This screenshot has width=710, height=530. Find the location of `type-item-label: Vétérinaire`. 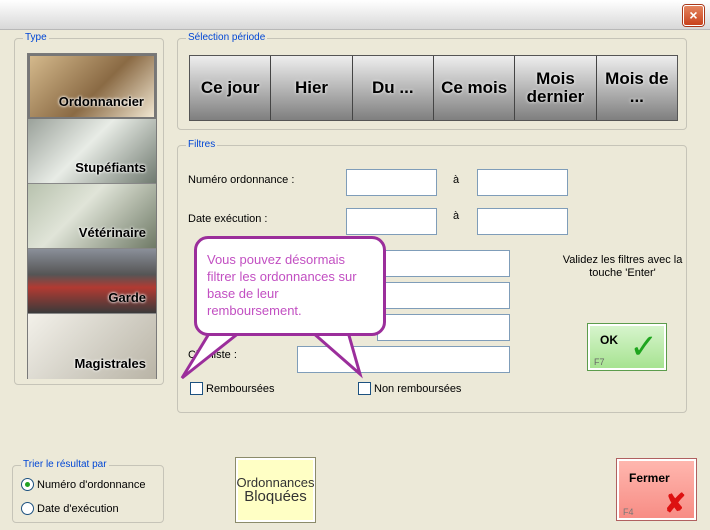

type-item-label: Vétérinaire is located at coordinates (112, 232).